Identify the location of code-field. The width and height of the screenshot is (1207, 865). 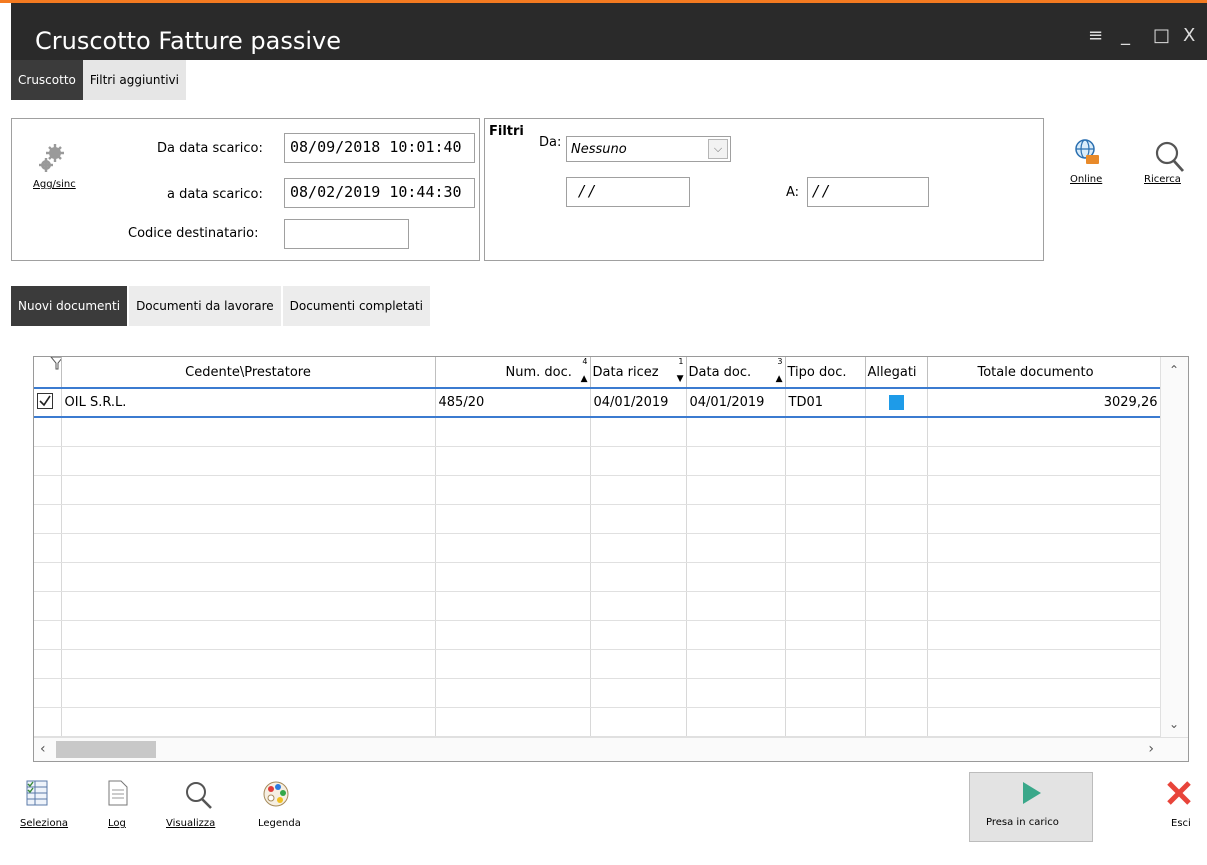
(346, 234).